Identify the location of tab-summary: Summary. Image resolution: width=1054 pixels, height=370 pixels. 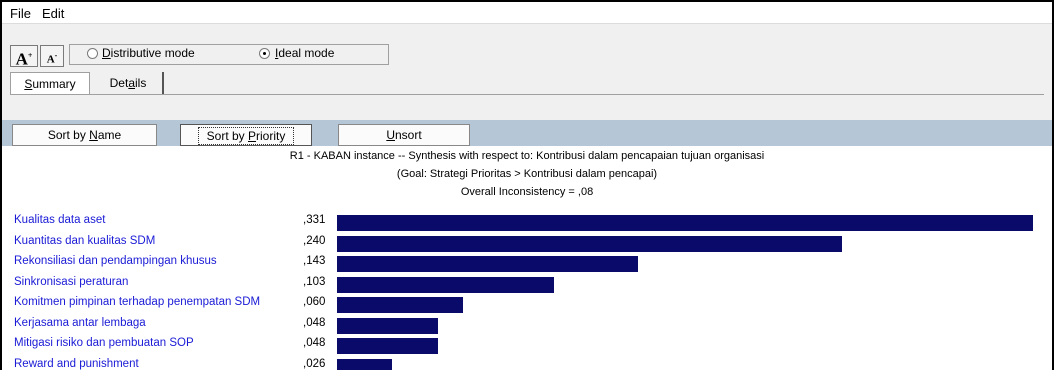
(50, 83).